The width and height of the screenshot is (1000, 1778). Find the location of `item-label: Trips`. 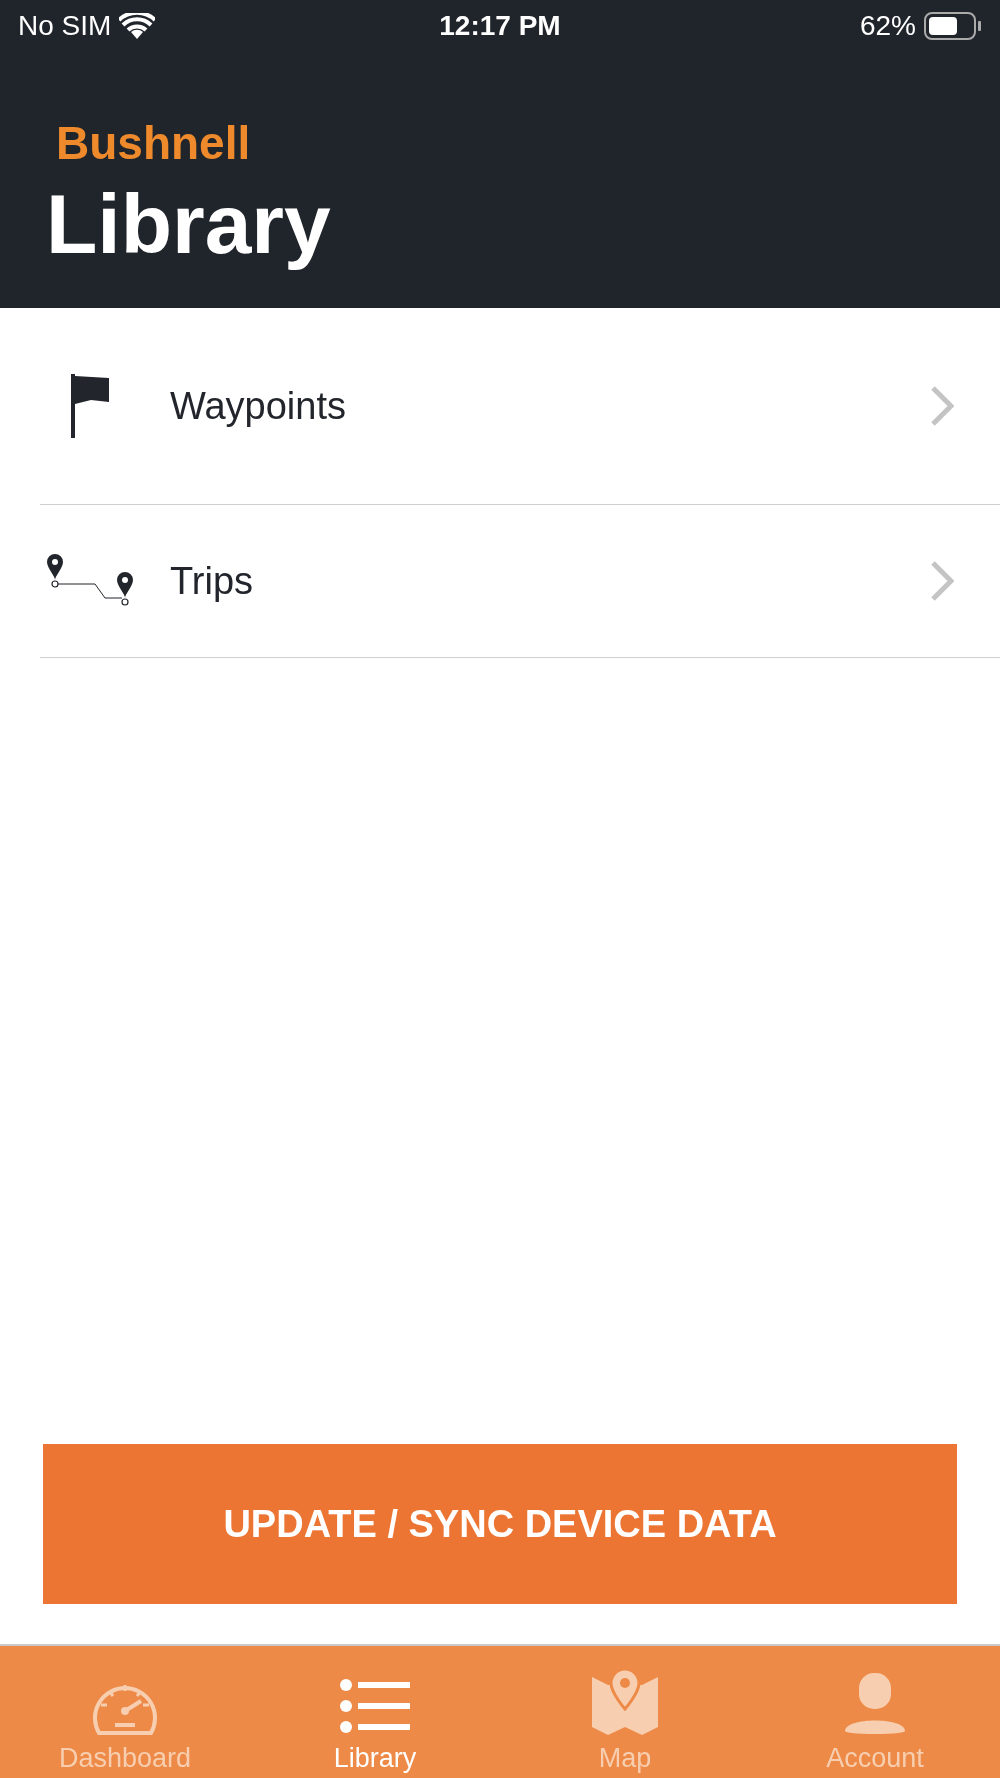

item-label: Trips is located at coordinates (212, 581).